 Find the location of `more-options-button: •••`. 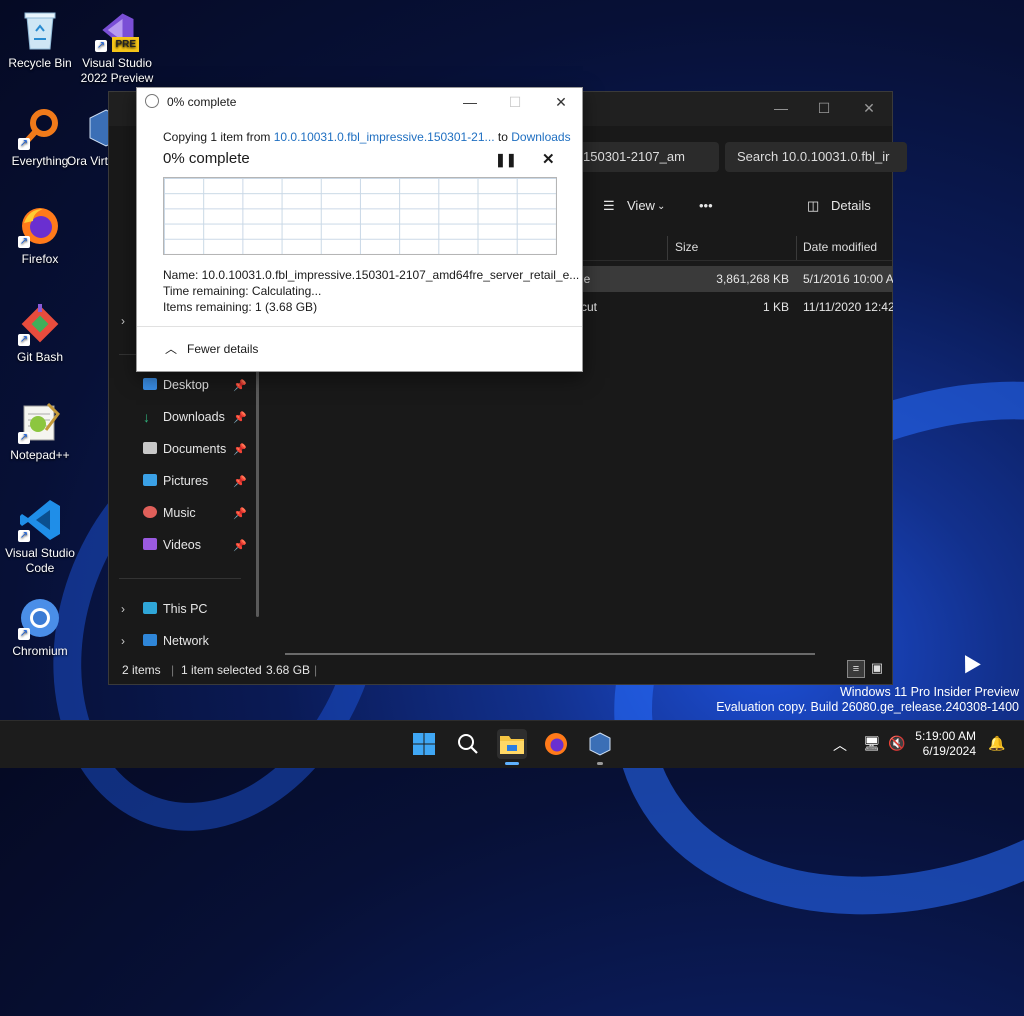

more-options-button: ••• is located at coordinates (706, 205).